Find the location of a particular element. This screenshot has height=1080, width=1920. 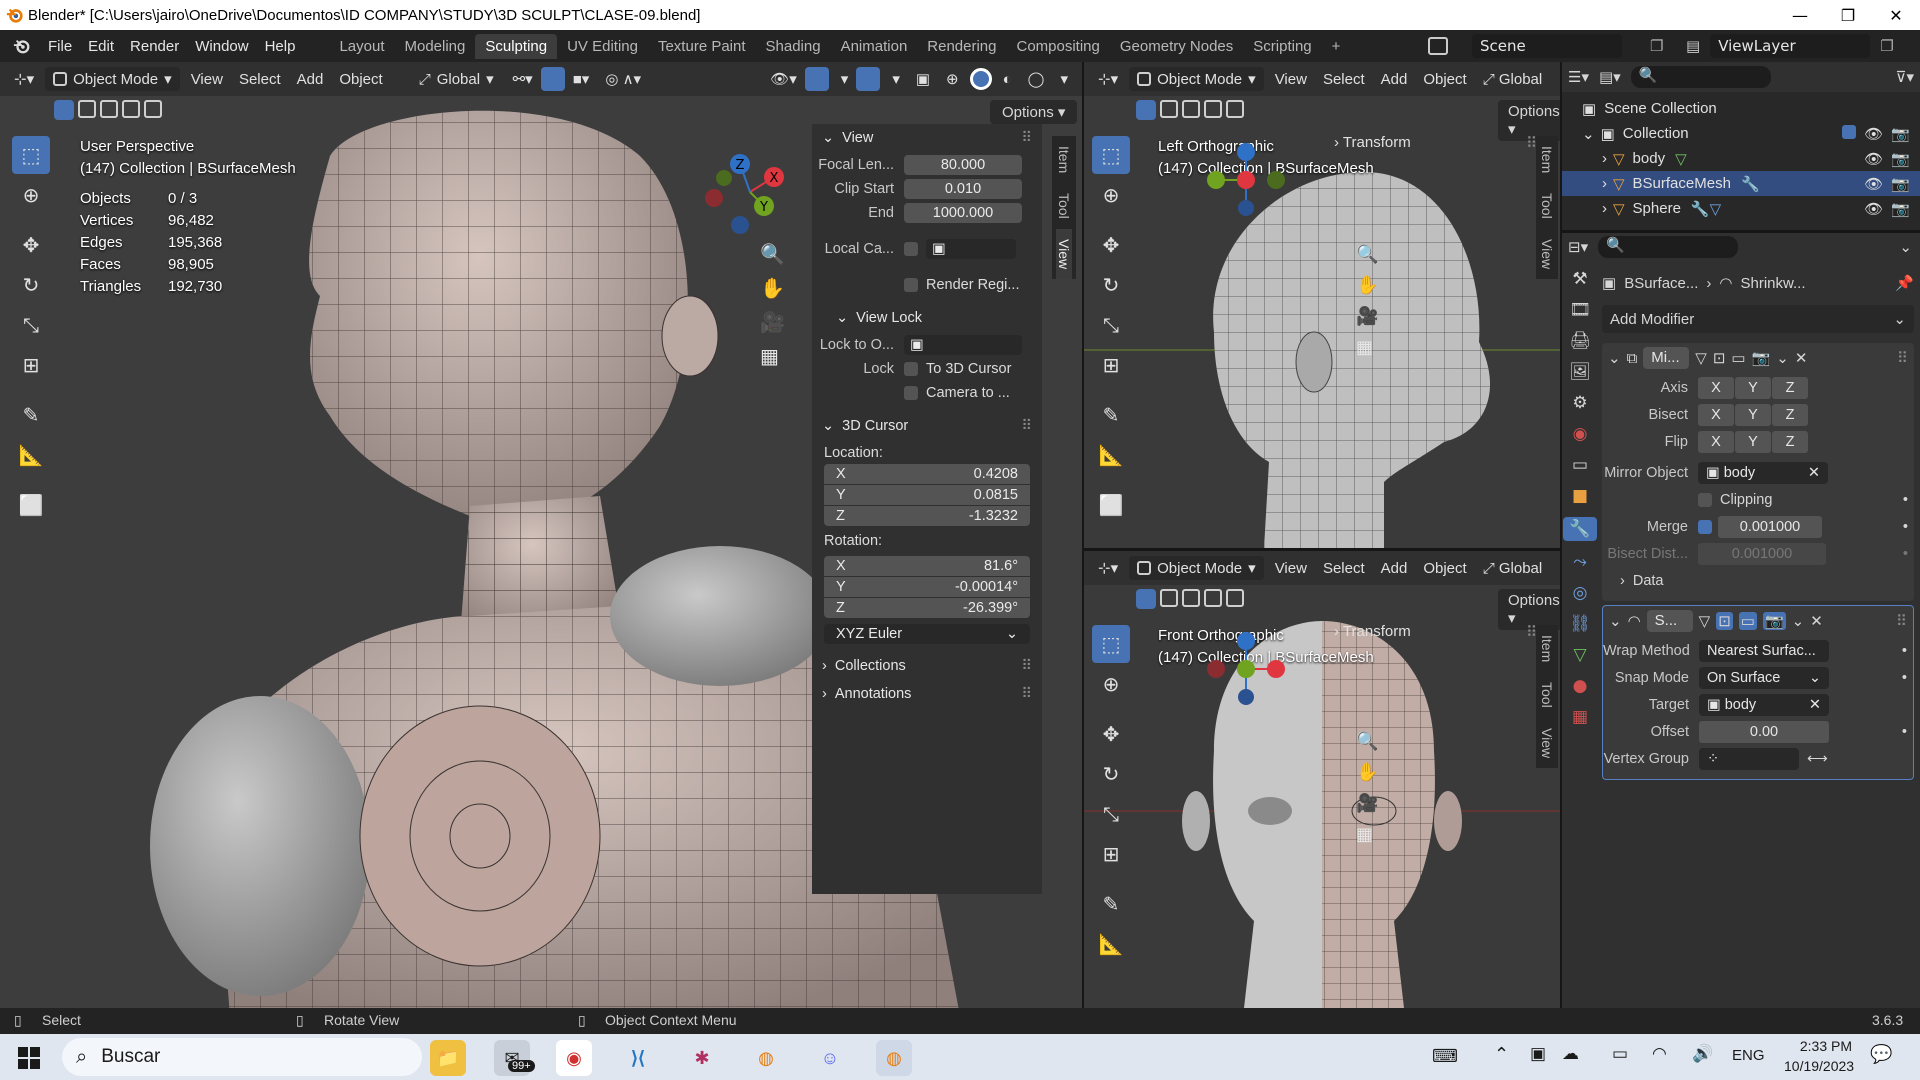

tab-shading: Shading is located at coordinates (793, 46).